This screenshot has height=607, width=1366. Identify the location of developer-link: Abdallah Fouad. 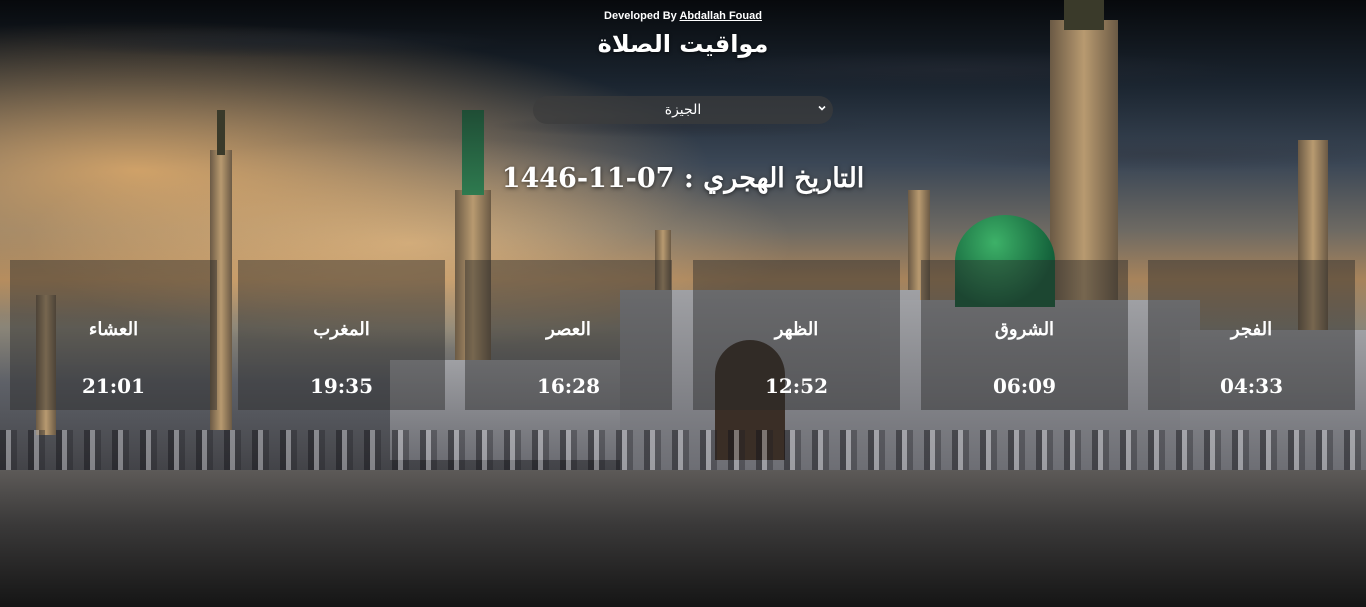
(720, 16).